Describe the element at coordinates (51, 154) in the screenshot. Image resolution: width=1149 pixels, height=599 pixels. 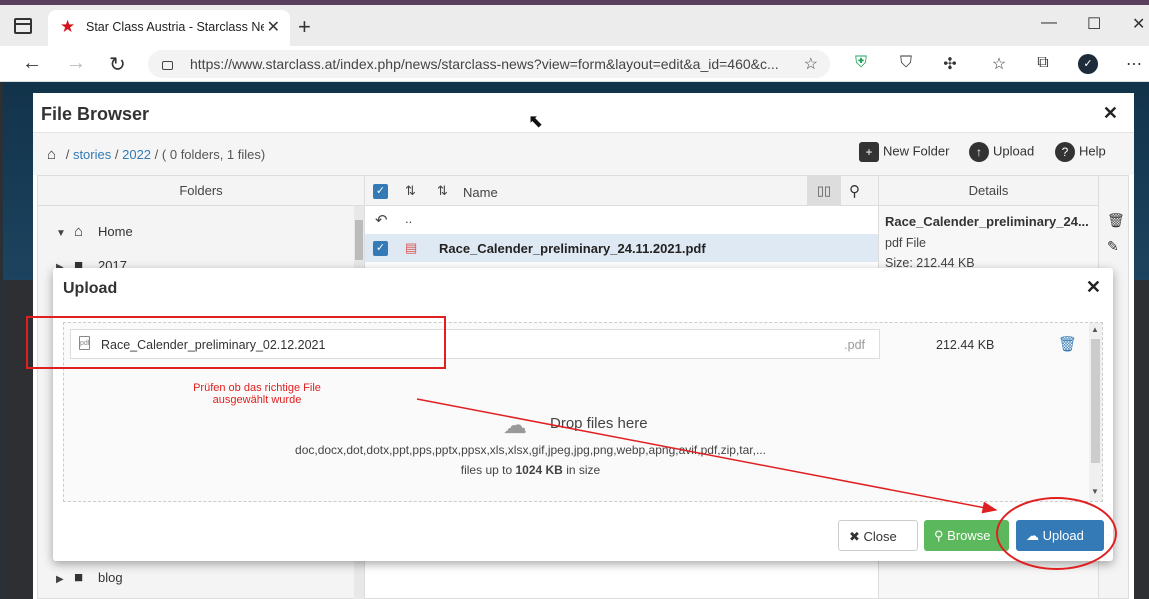
I see `home-icon: ⌂` at that location.